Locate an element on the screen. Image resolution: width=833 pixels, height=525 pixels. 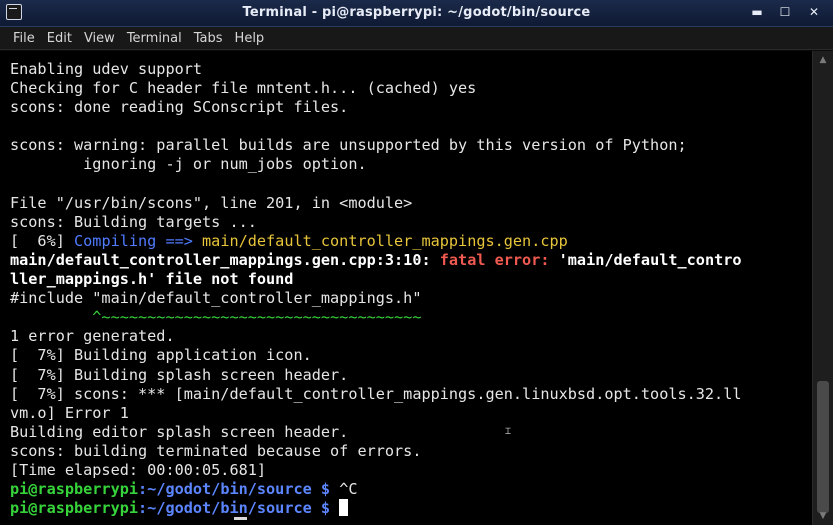
terminal-text-segment: Compiling ==> is located at coordinates (138, 240).